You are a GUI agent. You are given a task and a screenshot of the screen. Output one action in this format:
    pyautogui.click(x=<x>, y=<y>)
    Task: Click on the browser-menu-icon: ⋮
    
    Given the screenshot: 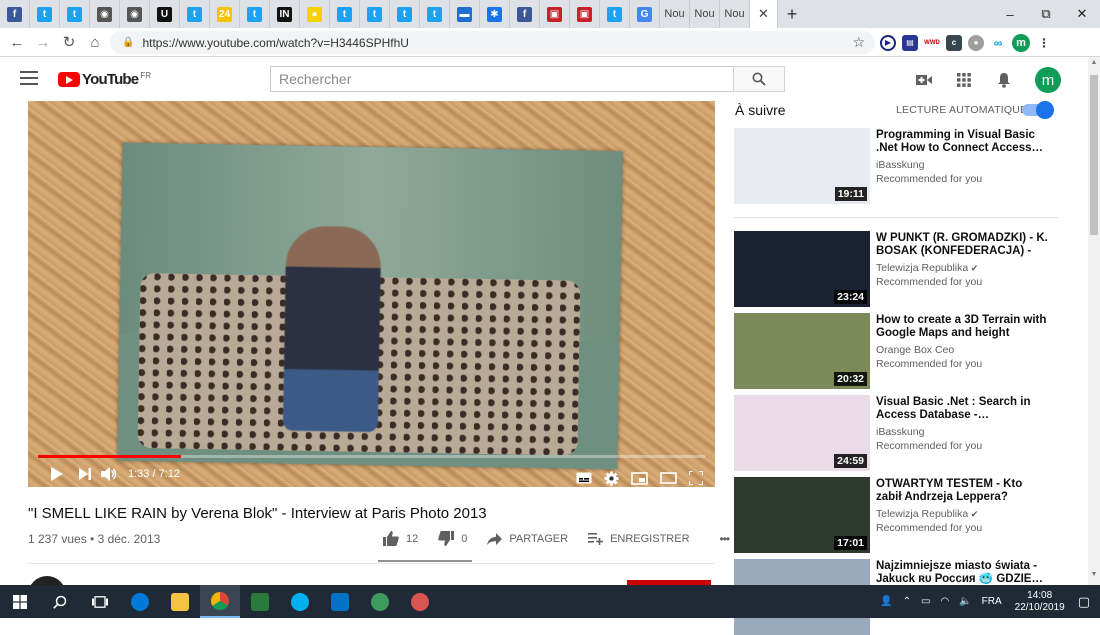 What is the action you would take?
    pyautogui.click(x=1044, y=42)
    